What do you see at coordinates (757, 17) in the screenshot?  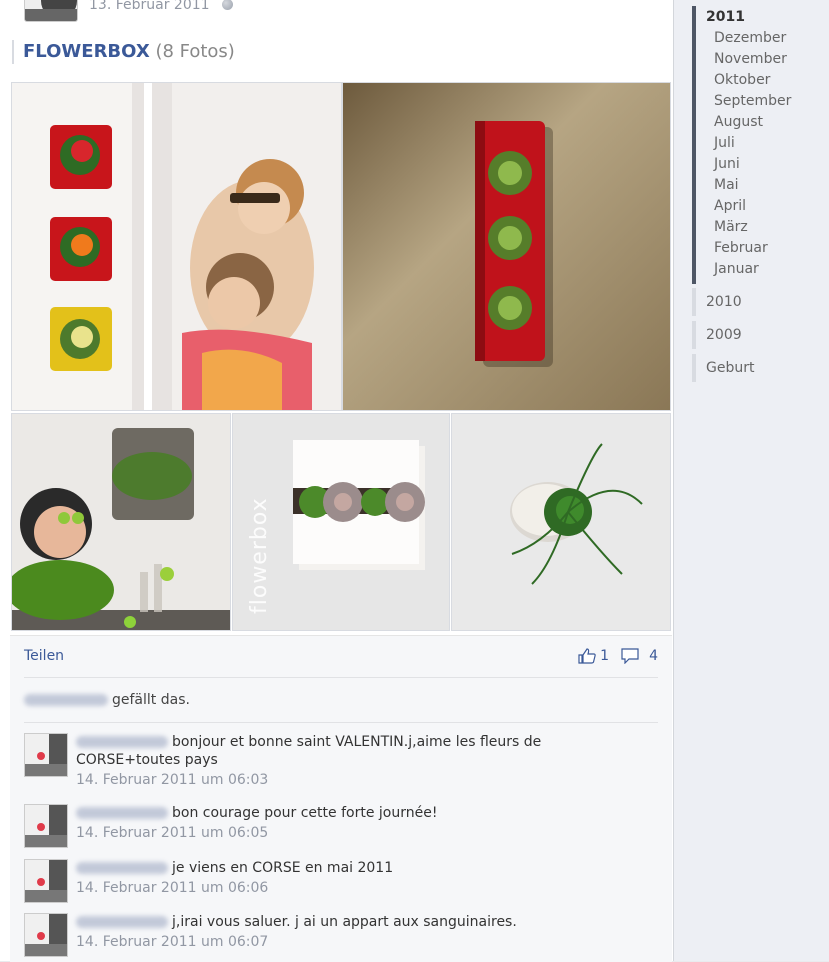 I see `timeline-year-2011: 2011` at bounding box center [757, 17].